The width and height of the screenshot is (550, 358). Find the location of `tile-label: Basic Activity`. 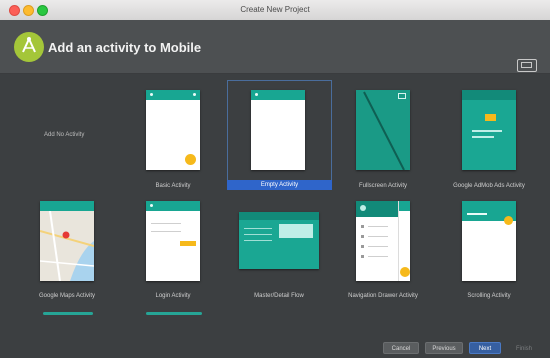

tile-label: Basic Activity is located at coordinates (173, 186).